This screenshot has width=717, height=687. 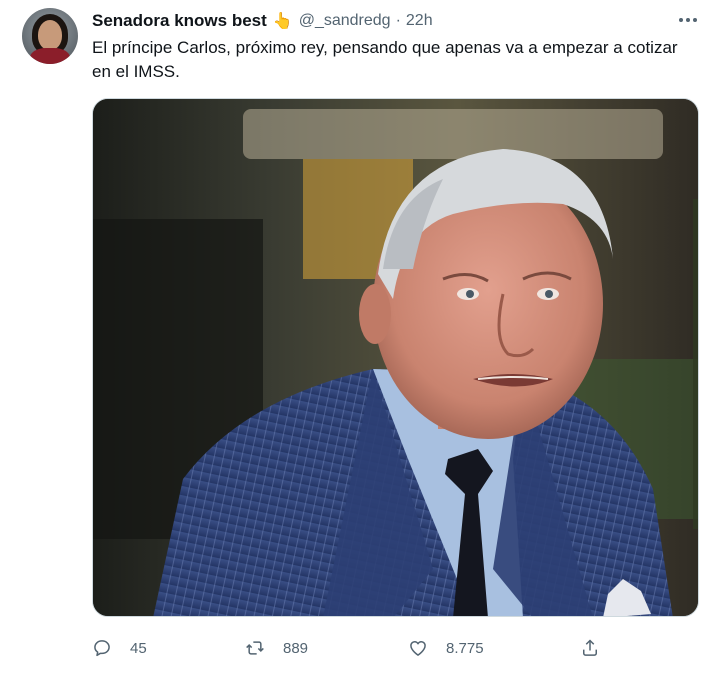 I want to click on tweet-header: Senadora knows best 👆 @_sandredg · 22h, so click(x=262, y=21).